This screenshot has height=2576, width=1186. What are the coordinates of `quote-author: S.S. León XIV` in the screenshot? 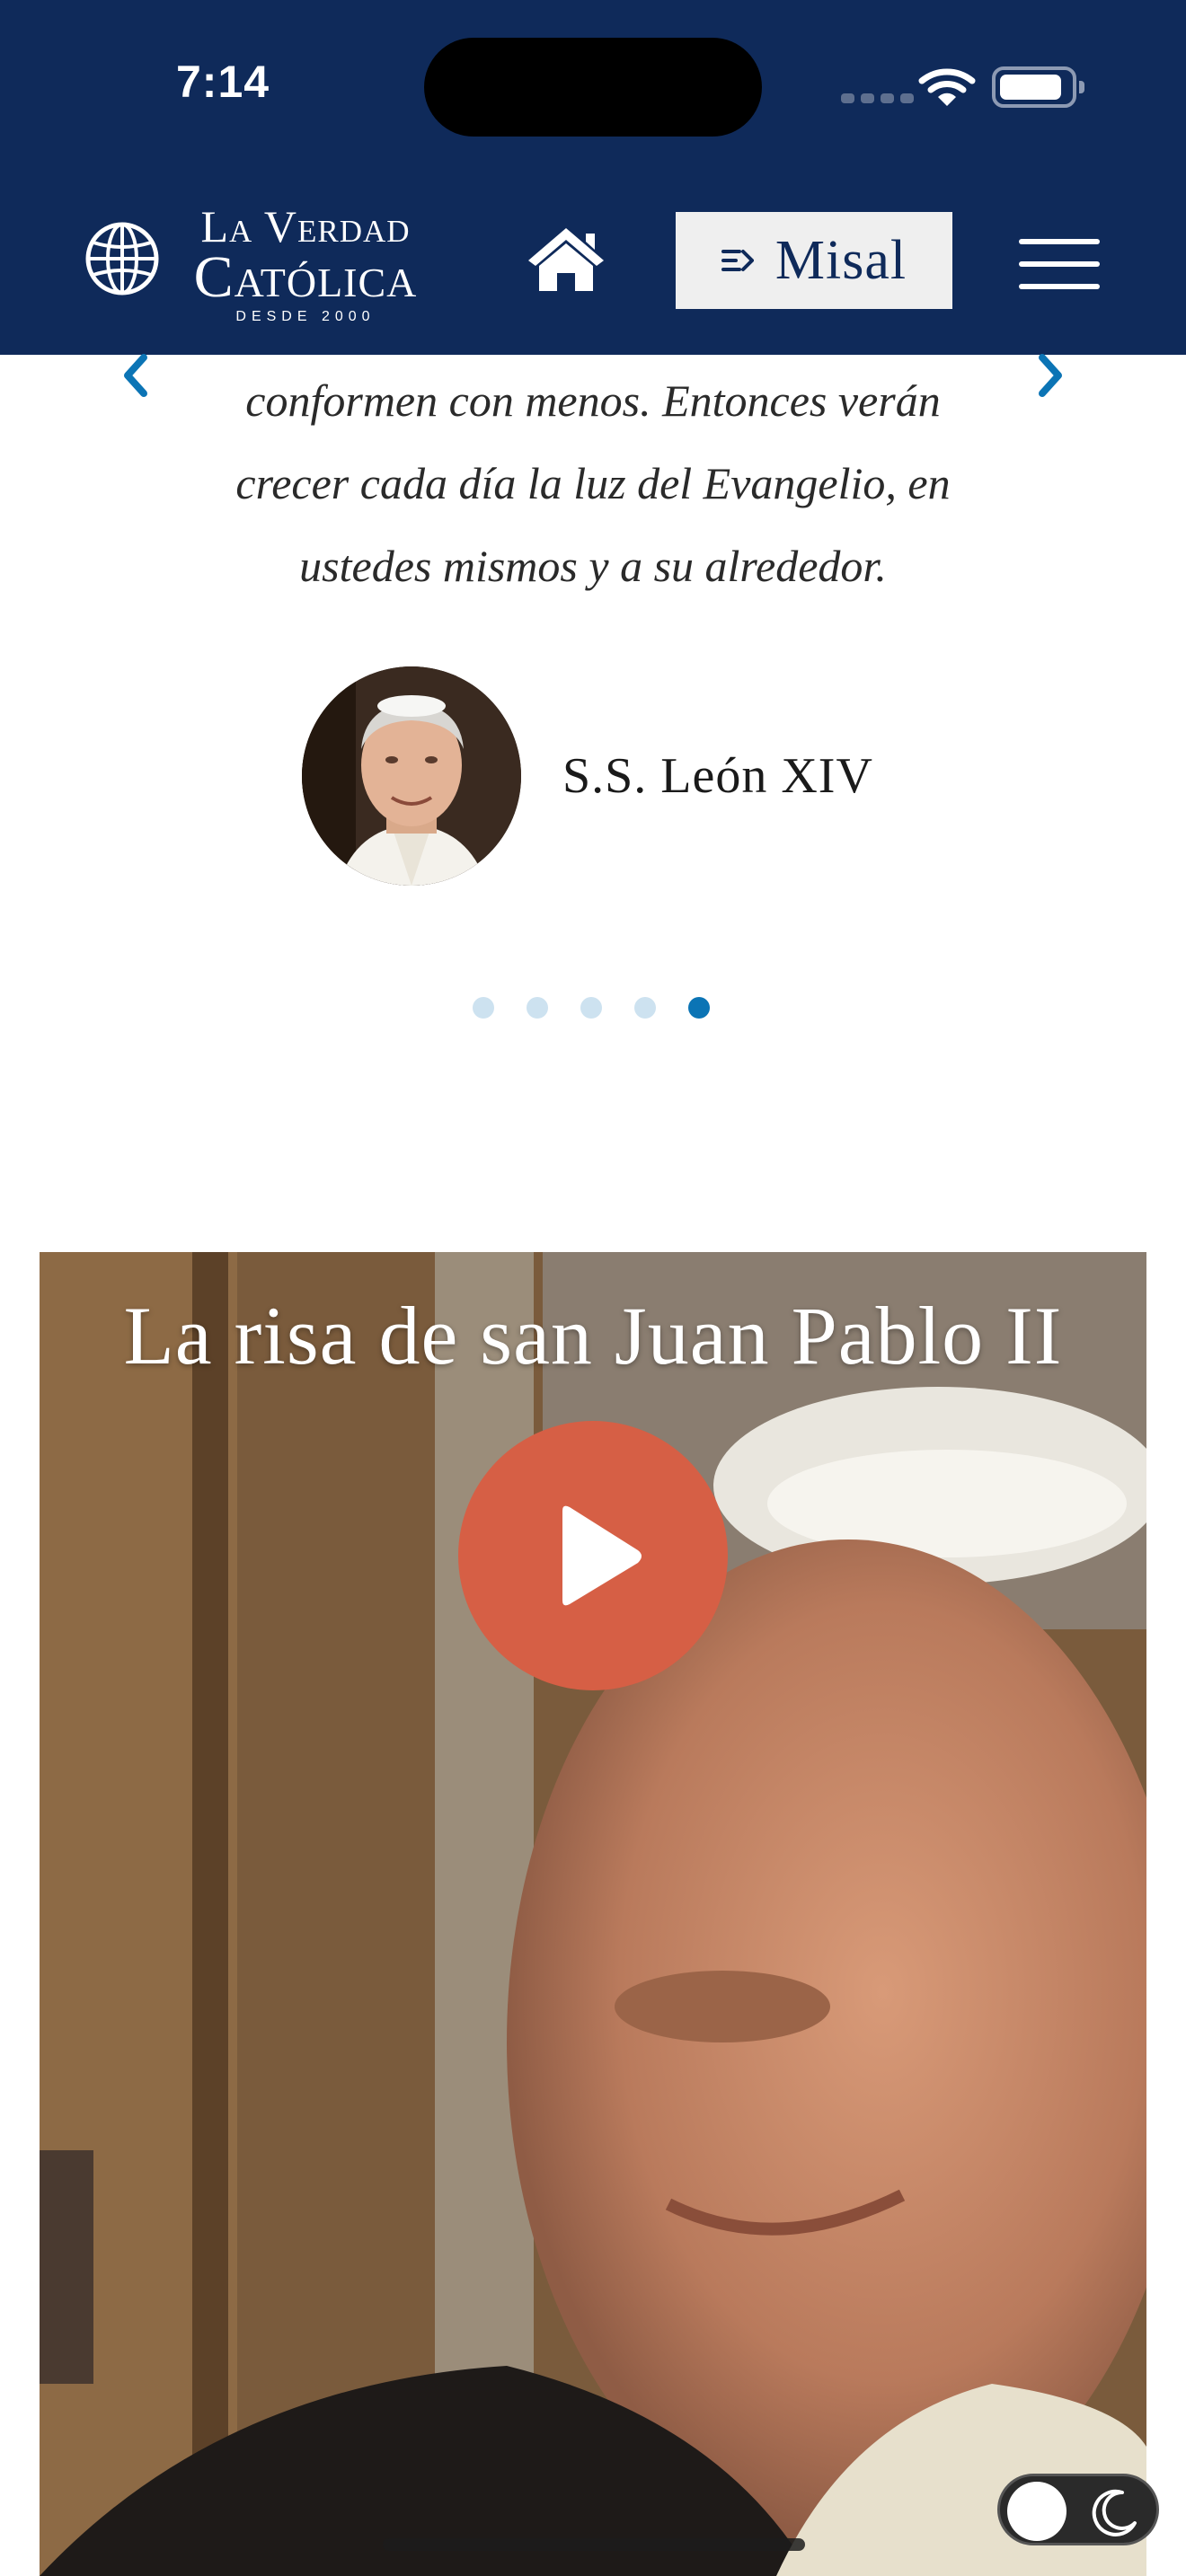 It's located at (717, 776).